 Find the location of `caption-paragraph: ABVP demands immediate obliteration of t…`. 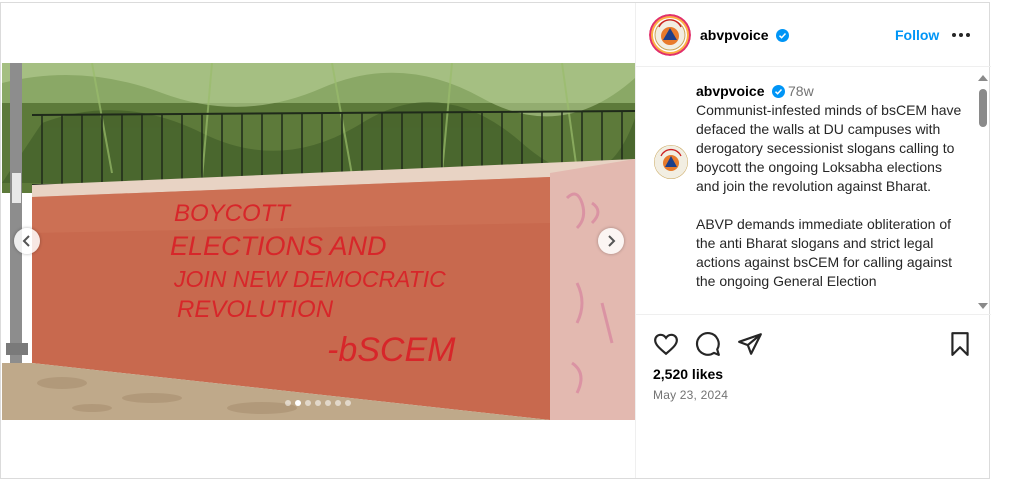

caption-paragraph: ABVP demands immediate obliteration of t… is located at coordinates (824, 252).